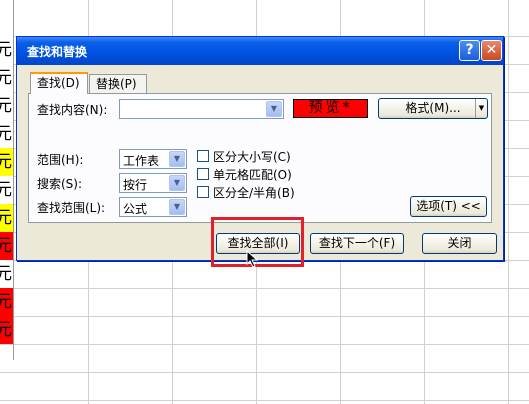  What do you see at coordinates (71, 208) in the screenshot?
I see `look-in-label: 查找范围(L):` at bounding box center [71, 208].